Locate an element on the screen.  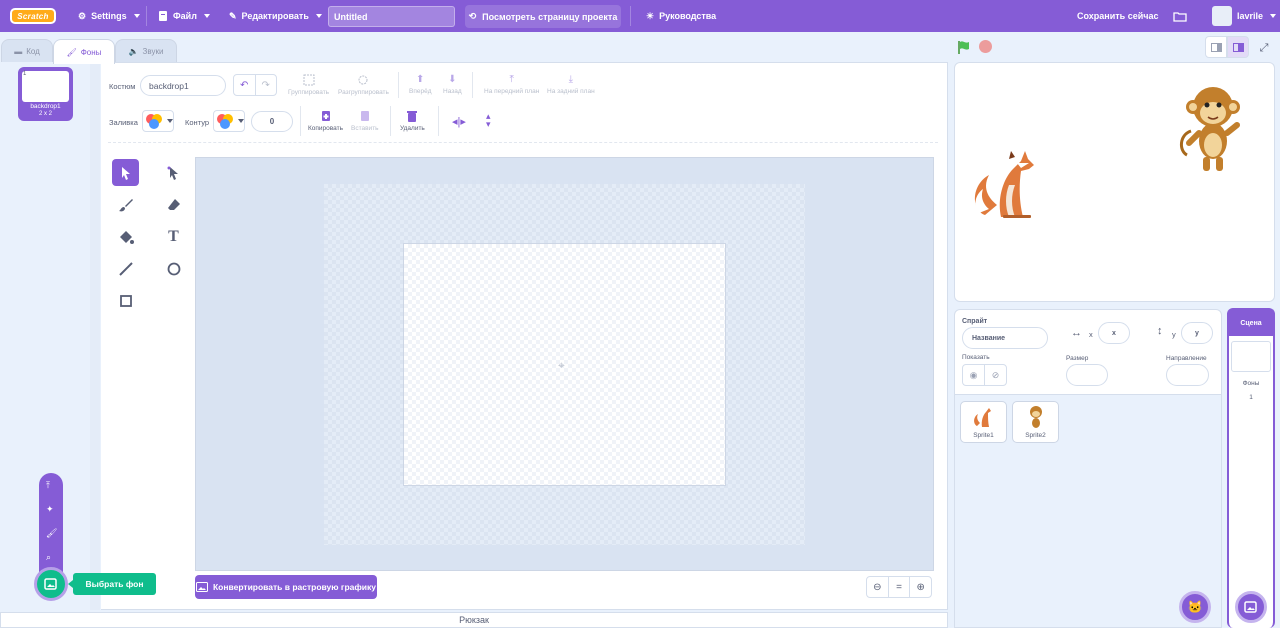
eye-off-icon: ⊘ is located at coordinates (995, 375).